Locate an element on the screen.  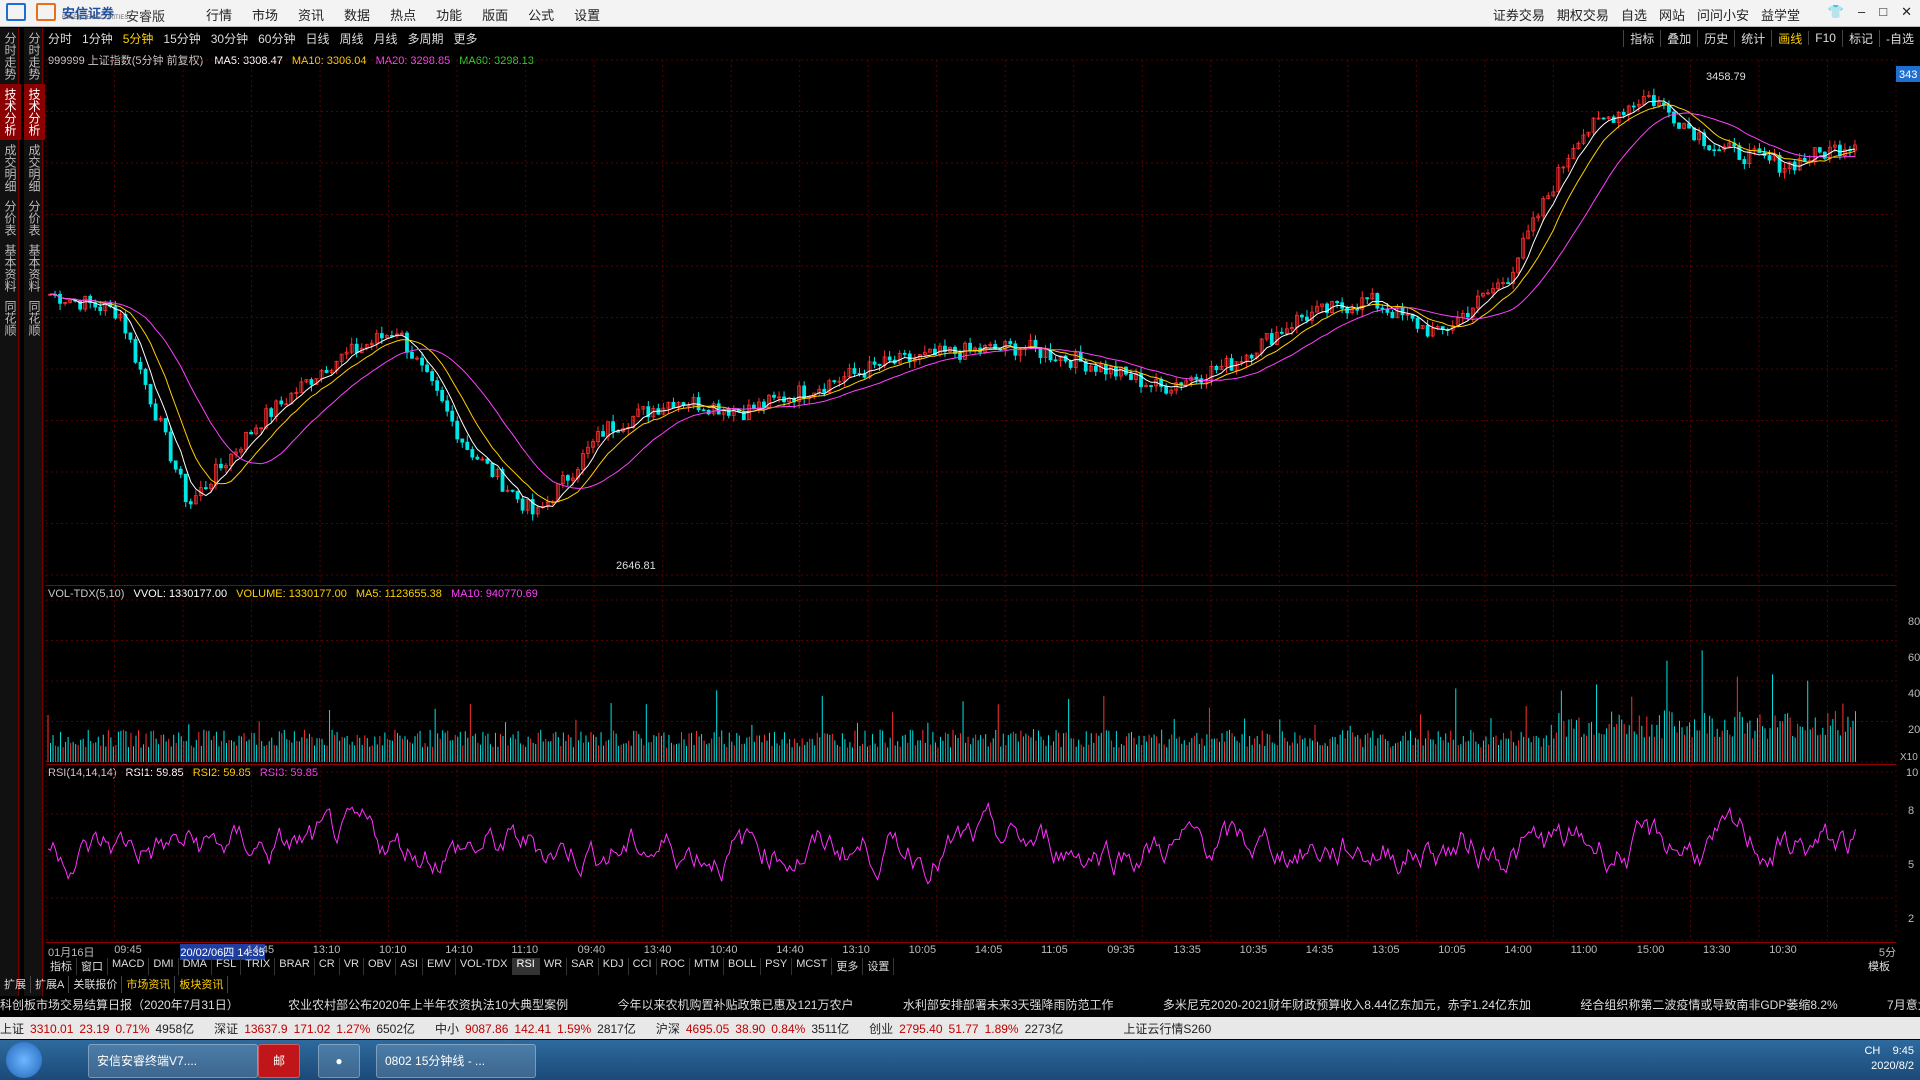
start-button is located at coordinates (24, 1060).